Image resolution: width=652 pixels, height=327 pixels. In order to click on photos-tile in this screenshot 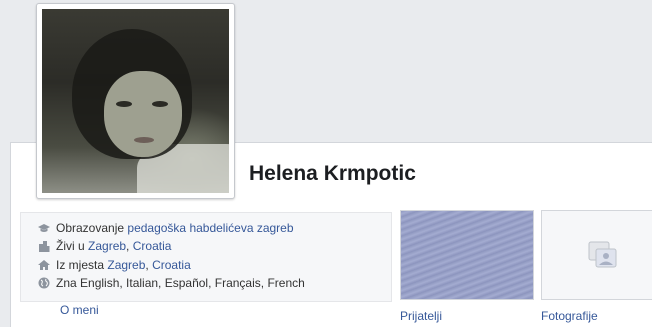, I will do `click(596, 255)`.